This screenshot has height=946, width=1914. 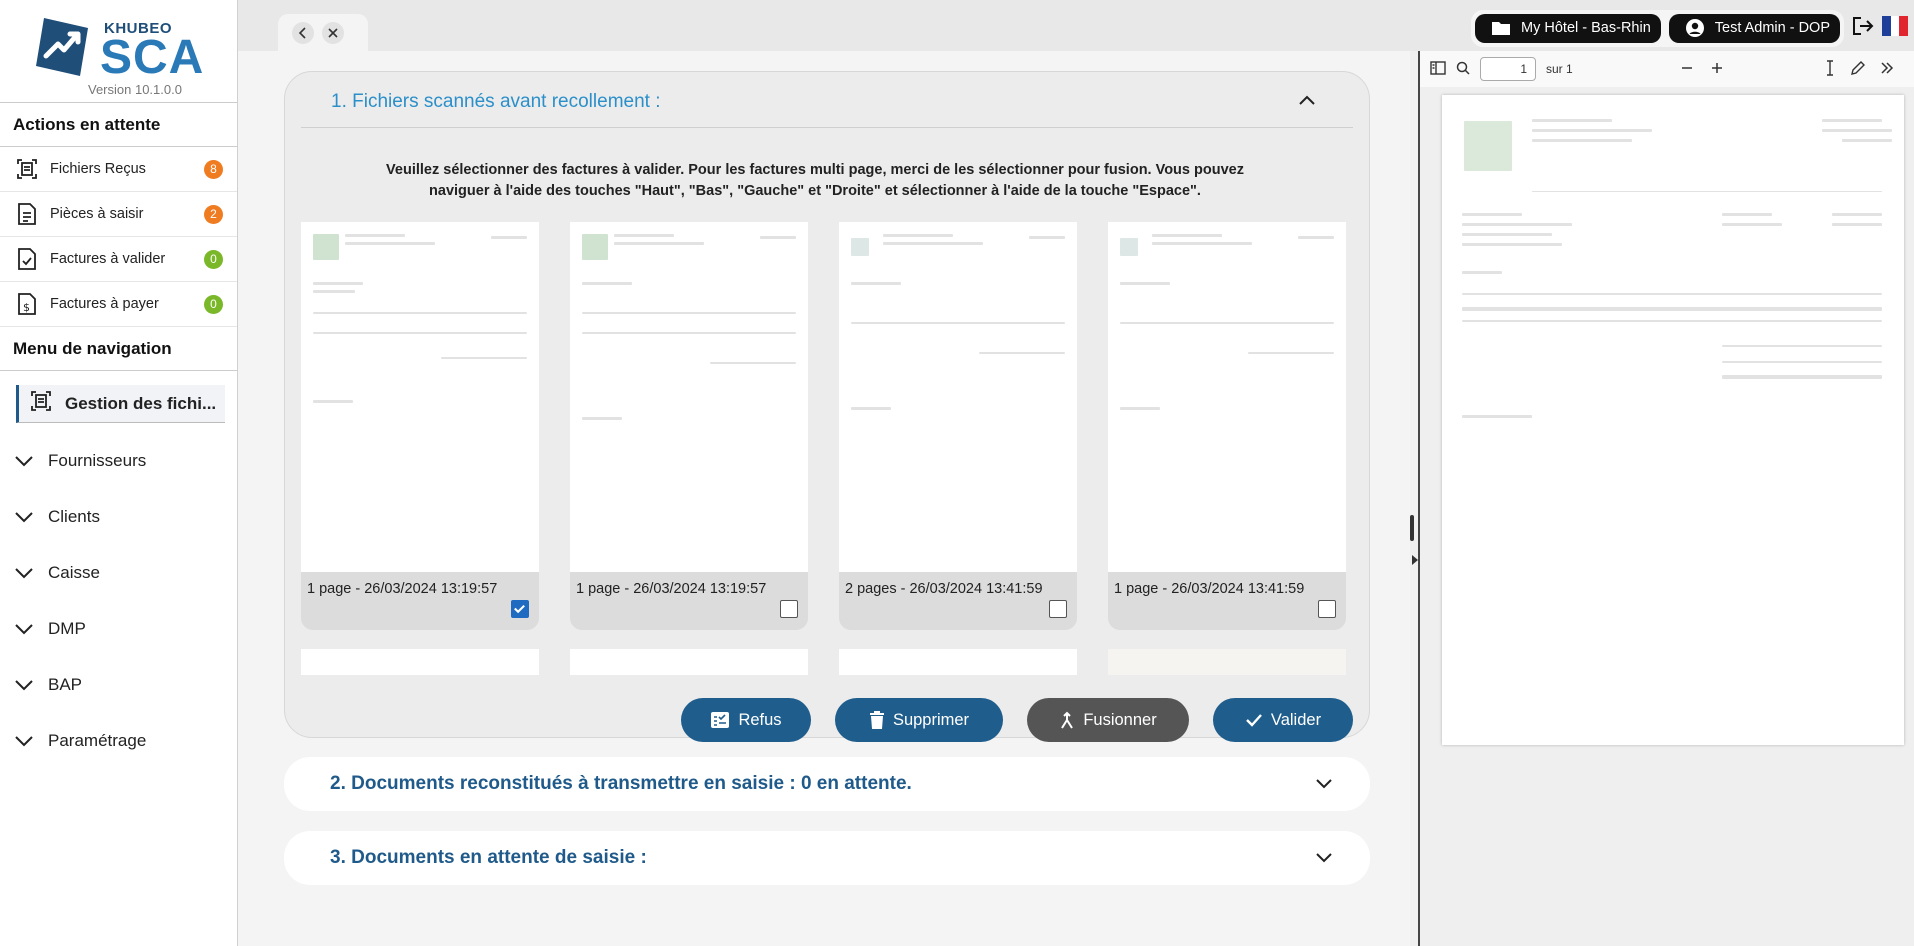 What do you see at coordinates (1120, 719) in the screenshot?
I see `button-label: Fusionner` at bounding box center [1120, 719].